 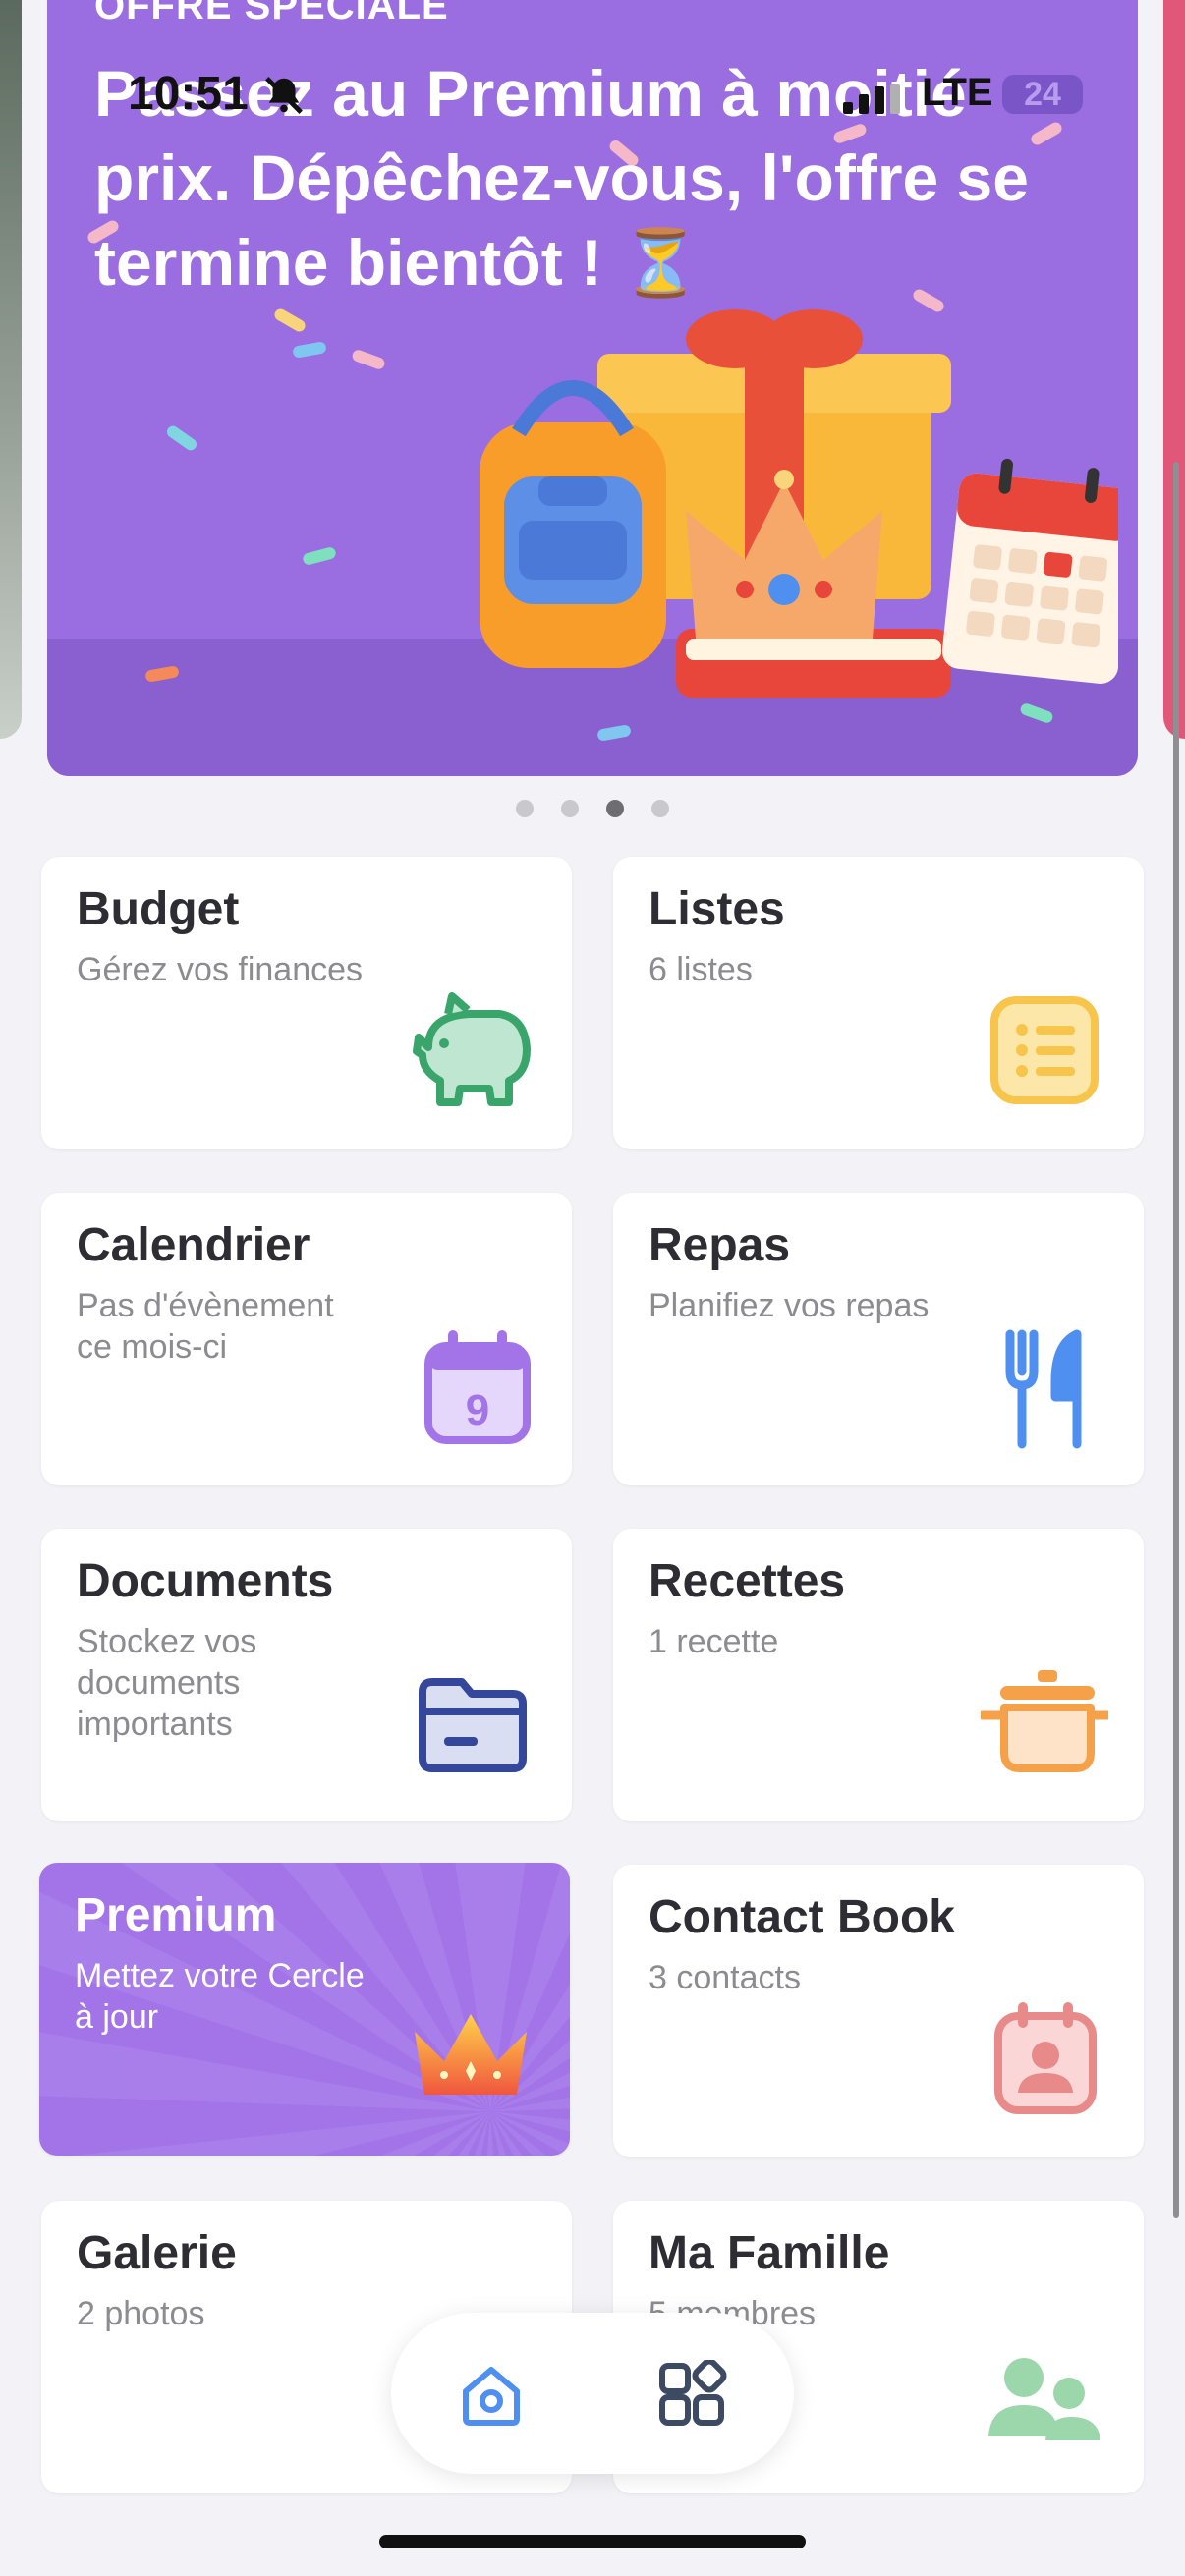 What do you see at coordinates (748, 1581) in the screenshot?
I see `tile-title: Recettes` at bounding box center [748, 1581].